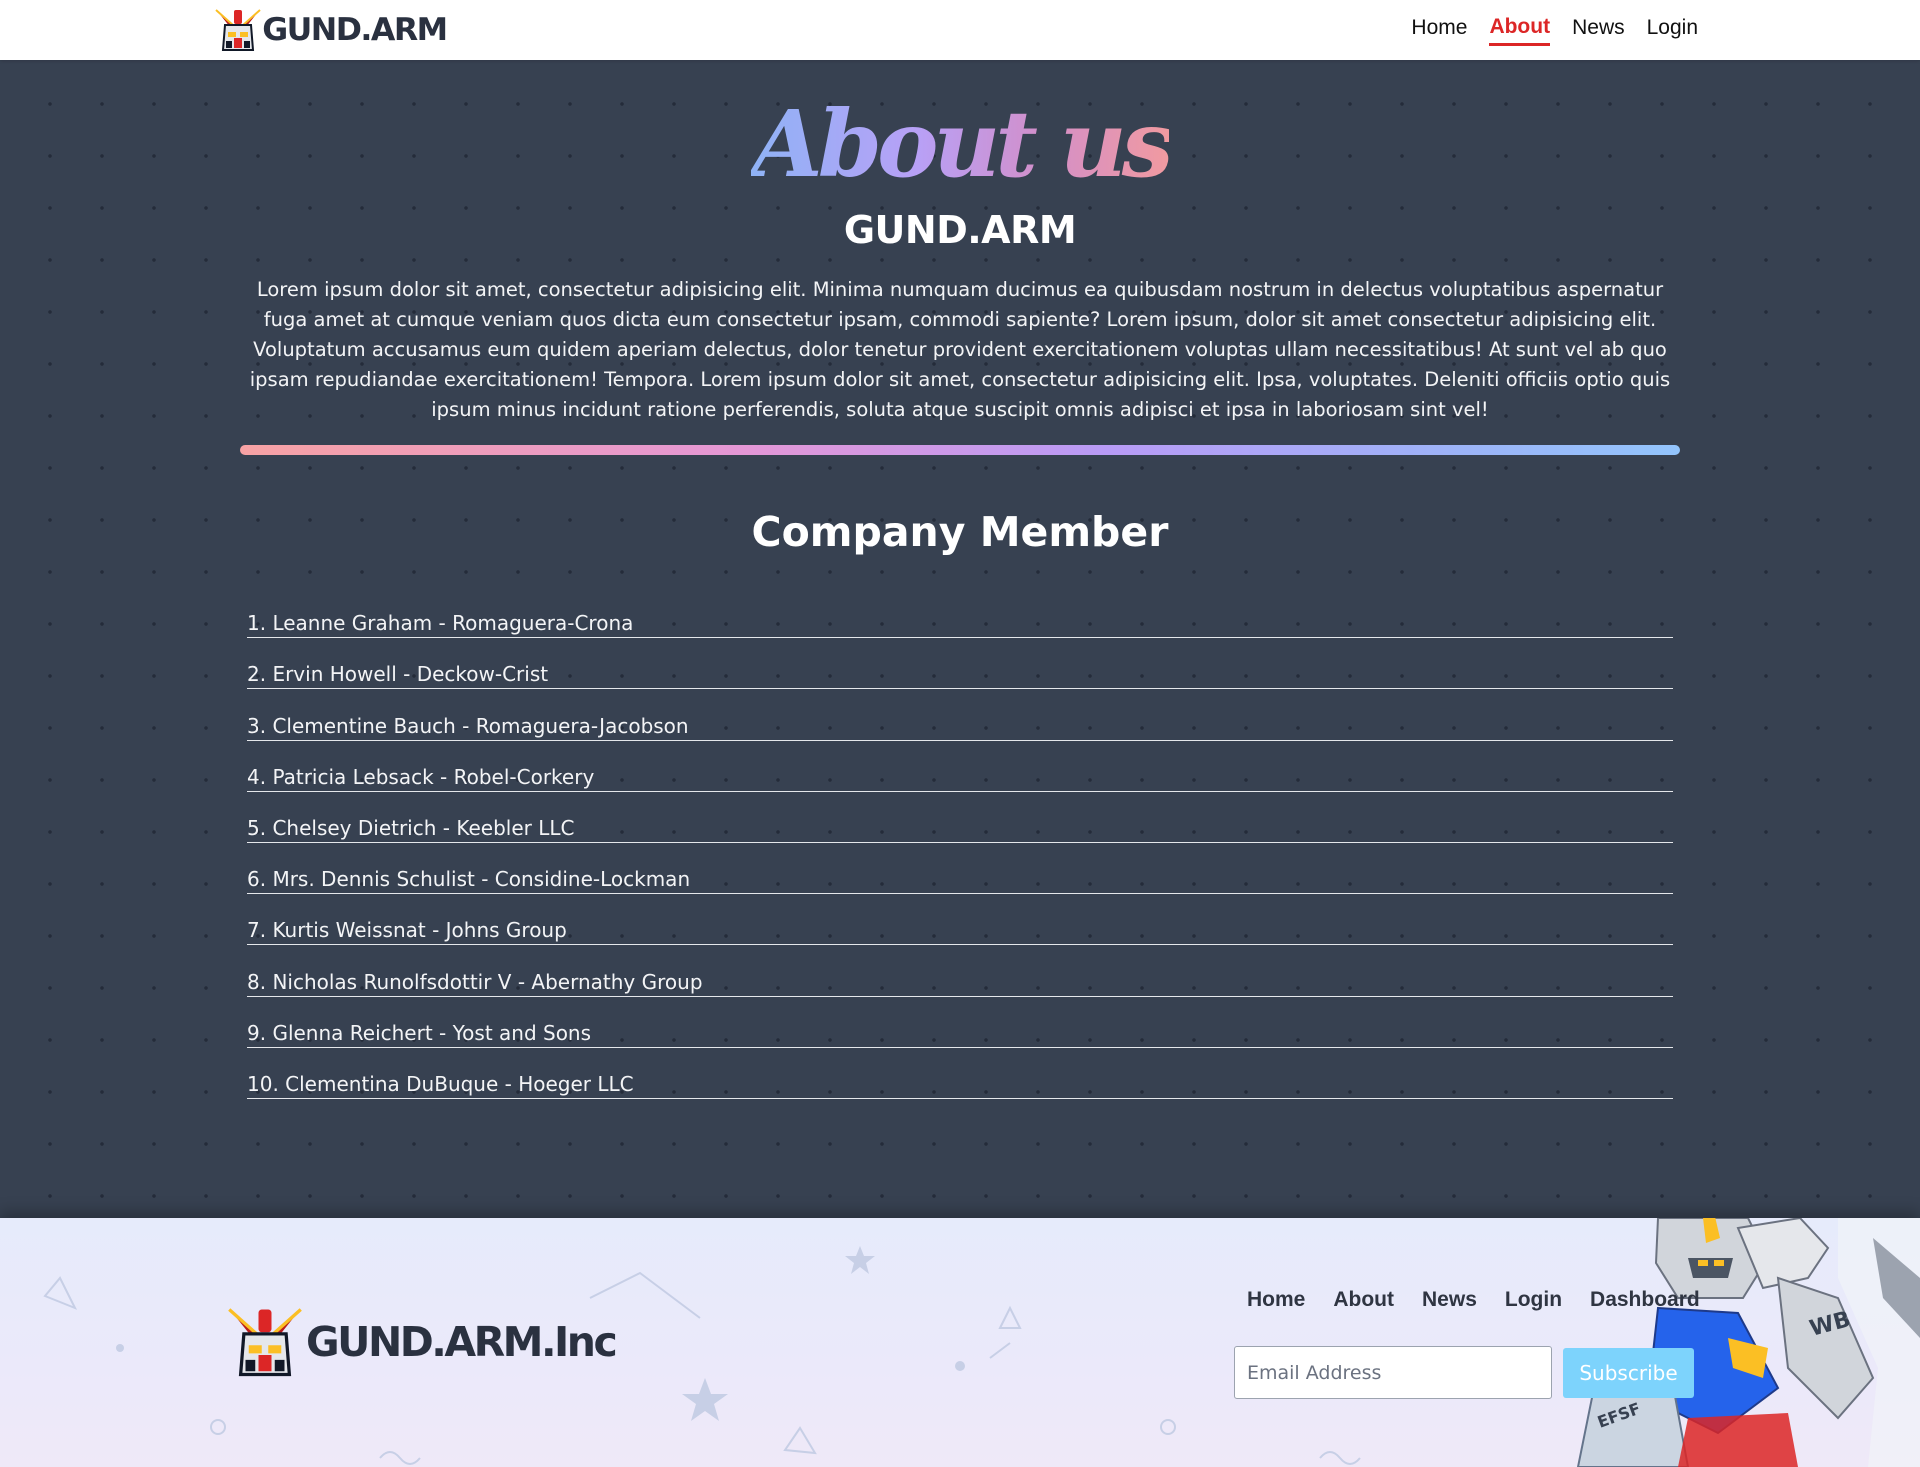  I want to click on member-item: 5. Chelsey Dietrich - Keebler LLC, so click(960, 817).